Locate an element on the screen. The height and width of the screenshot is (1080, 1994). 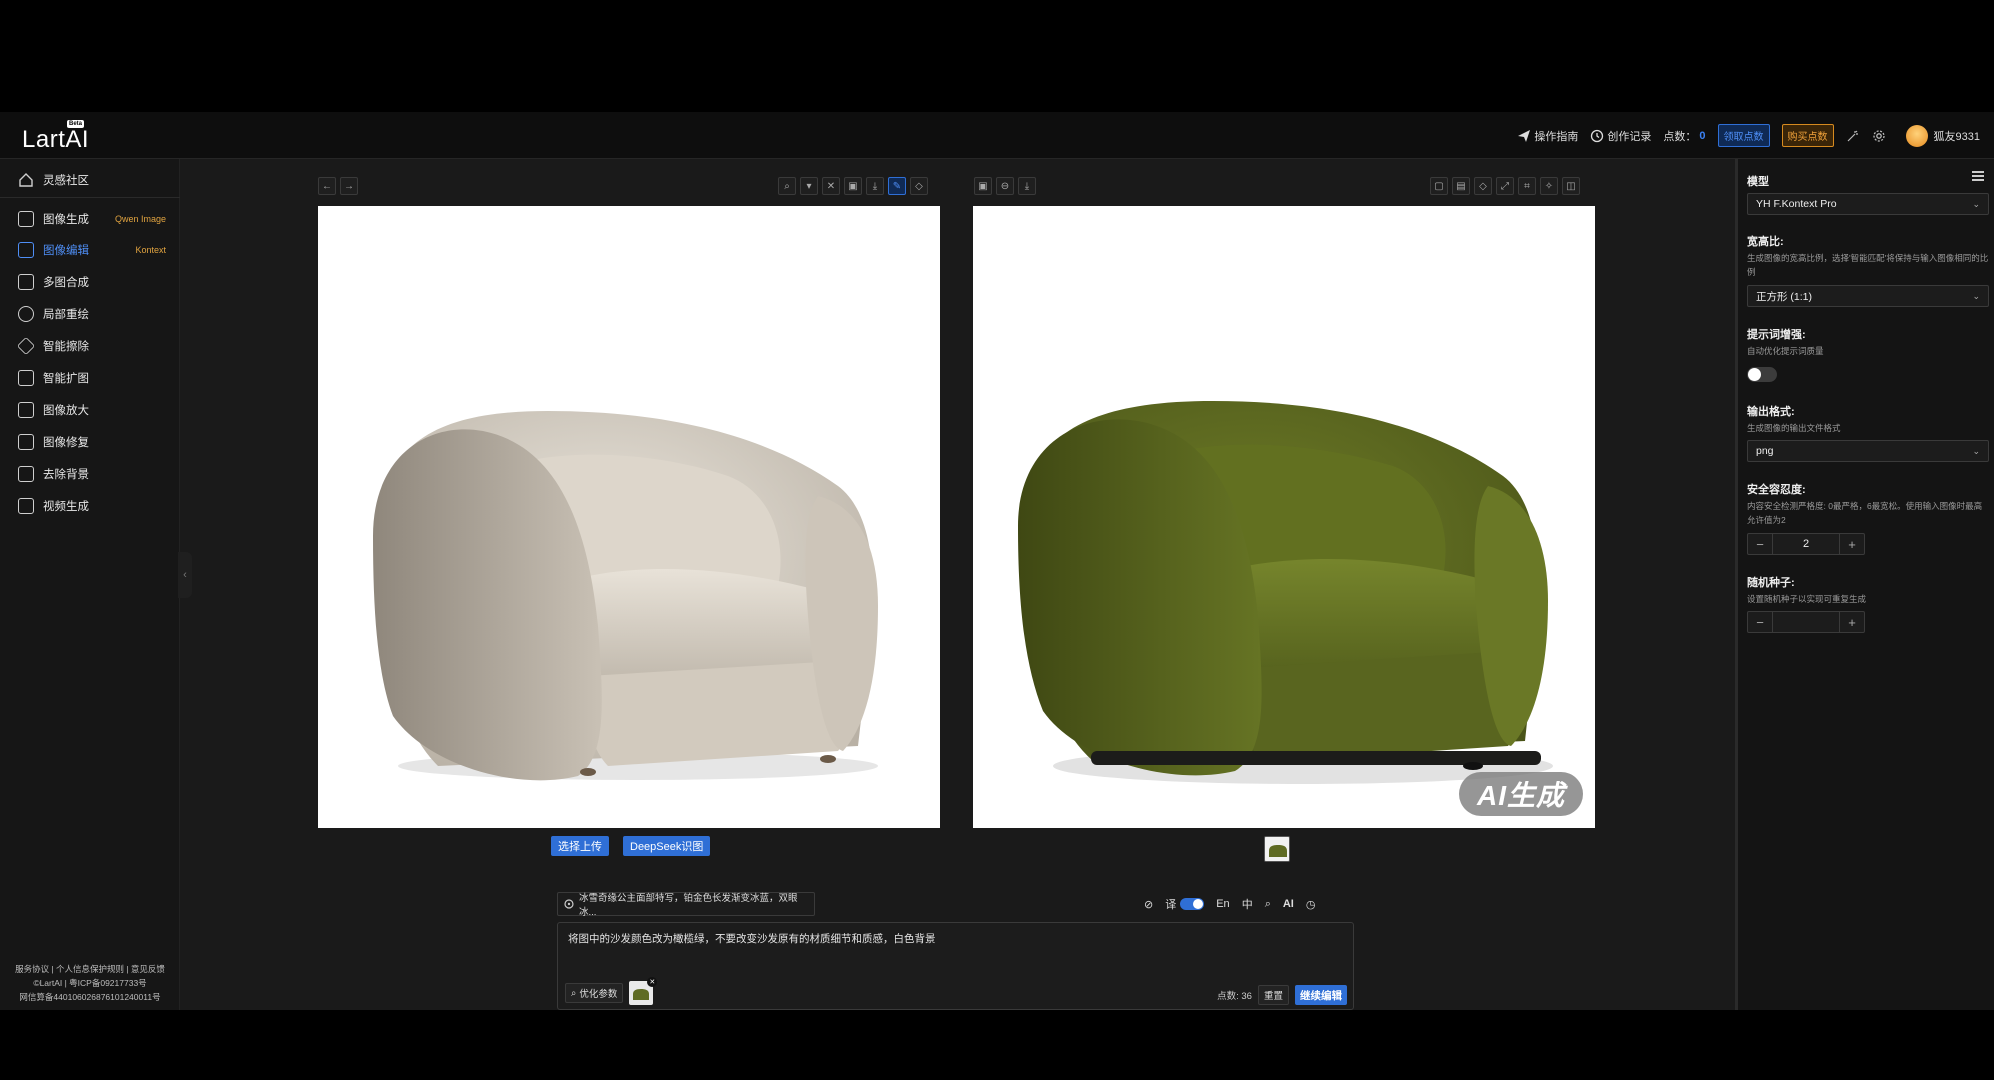
enhance-toggle is located at coordinates (1762, 374).